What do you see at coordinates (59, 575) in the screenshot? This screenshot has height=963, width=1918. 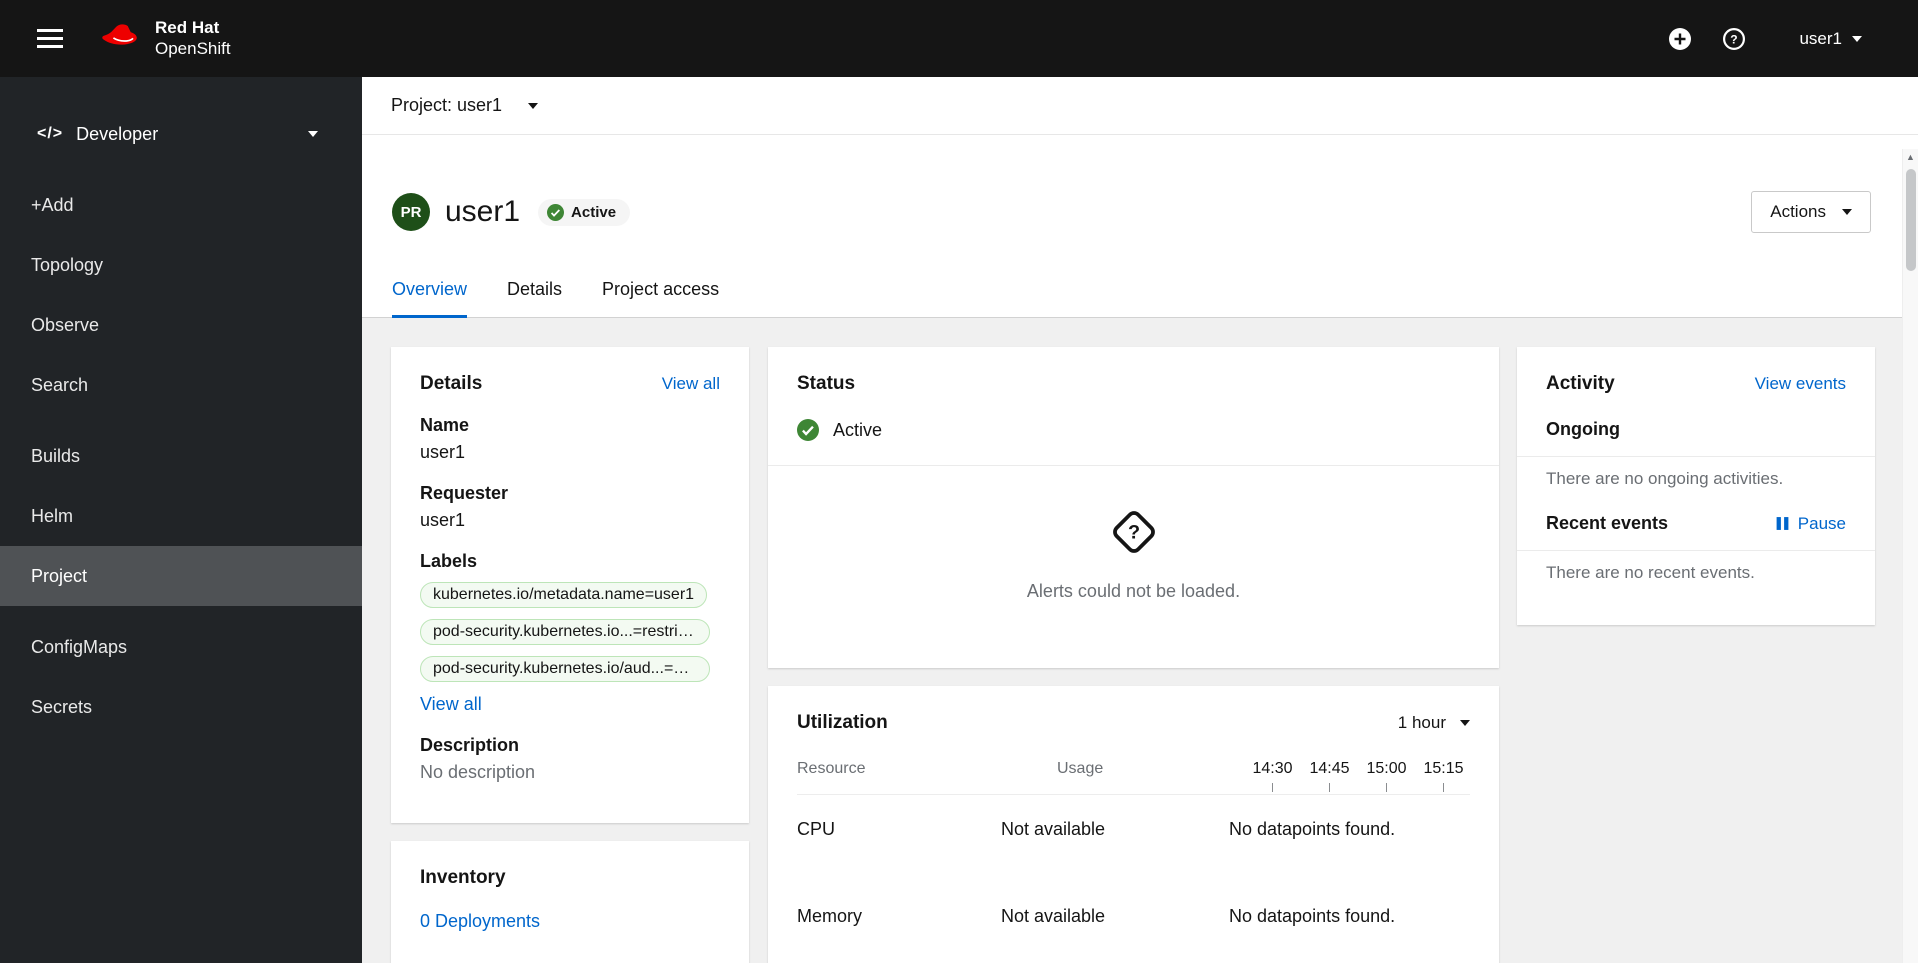 I see `sidebar-item-label: Project` at bounding box center [59, 575].